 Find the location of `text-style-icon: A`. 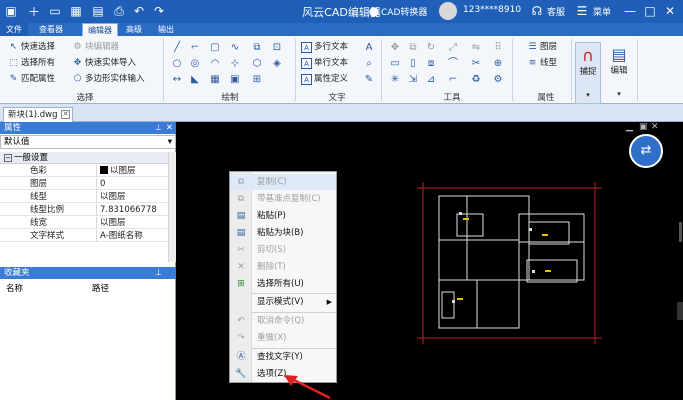

text-style-icon: A is located at coordinates (369, 48).